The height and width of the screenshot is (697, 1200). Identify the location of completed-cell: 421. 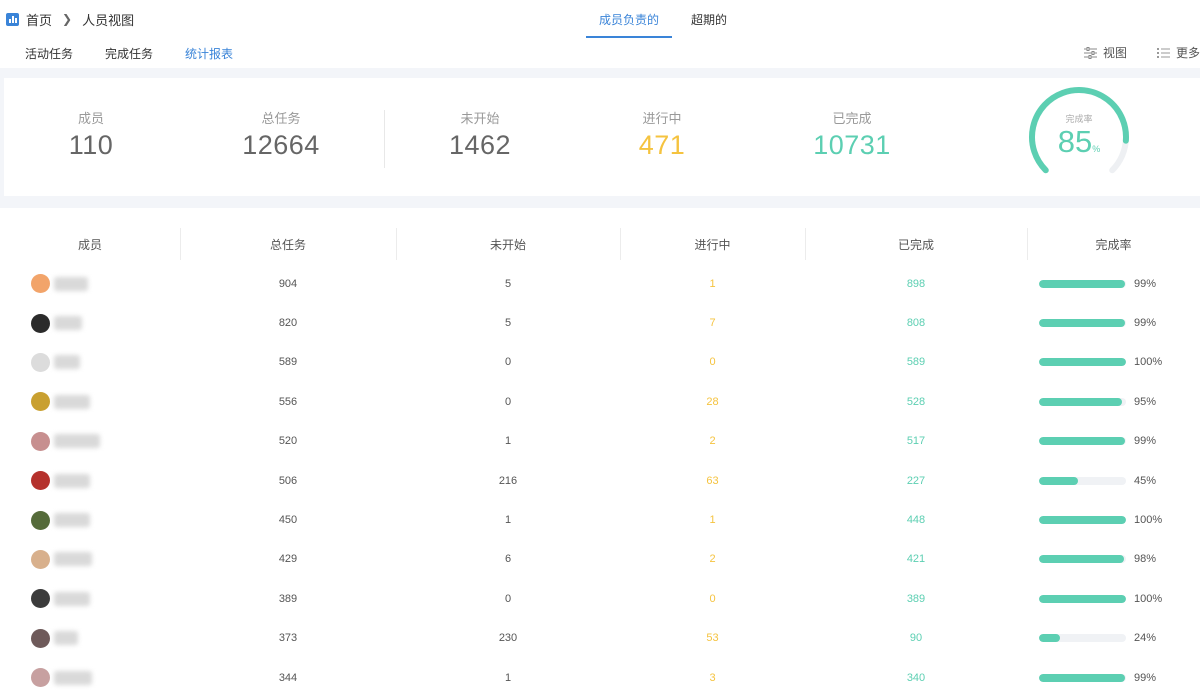
(916, 559).